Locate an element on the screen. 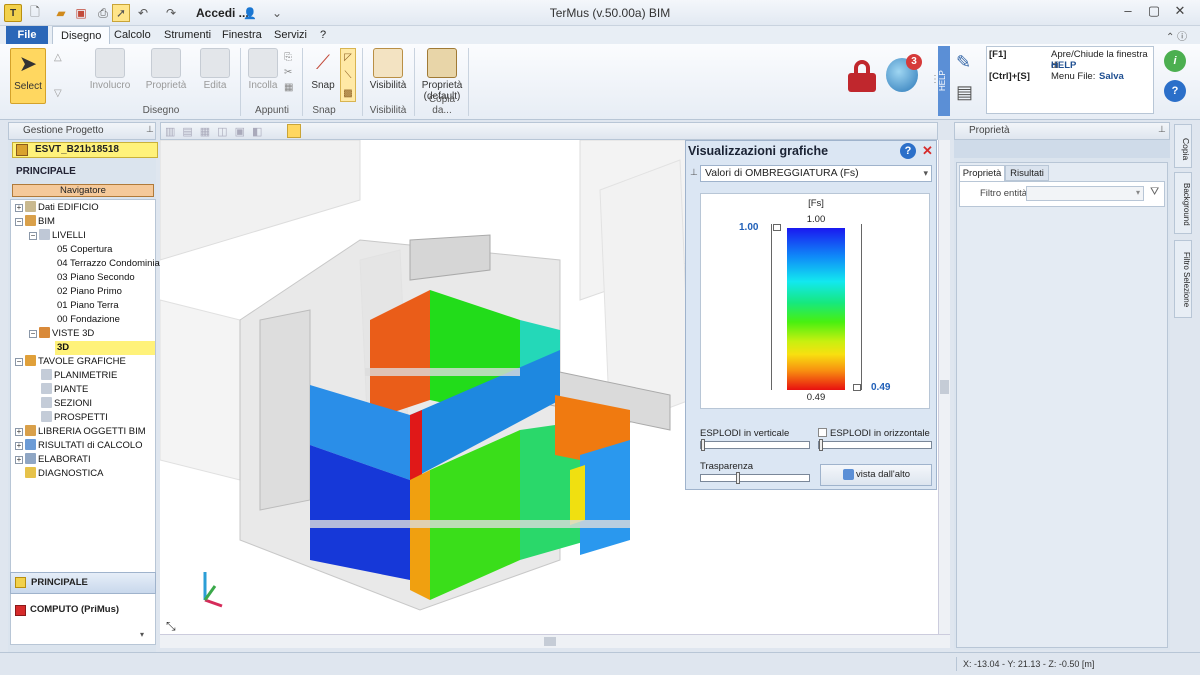 The height and width of the screenshot is (675, 1200). viz-pin-icon: ⊥ is located at coordinates (694, 172).